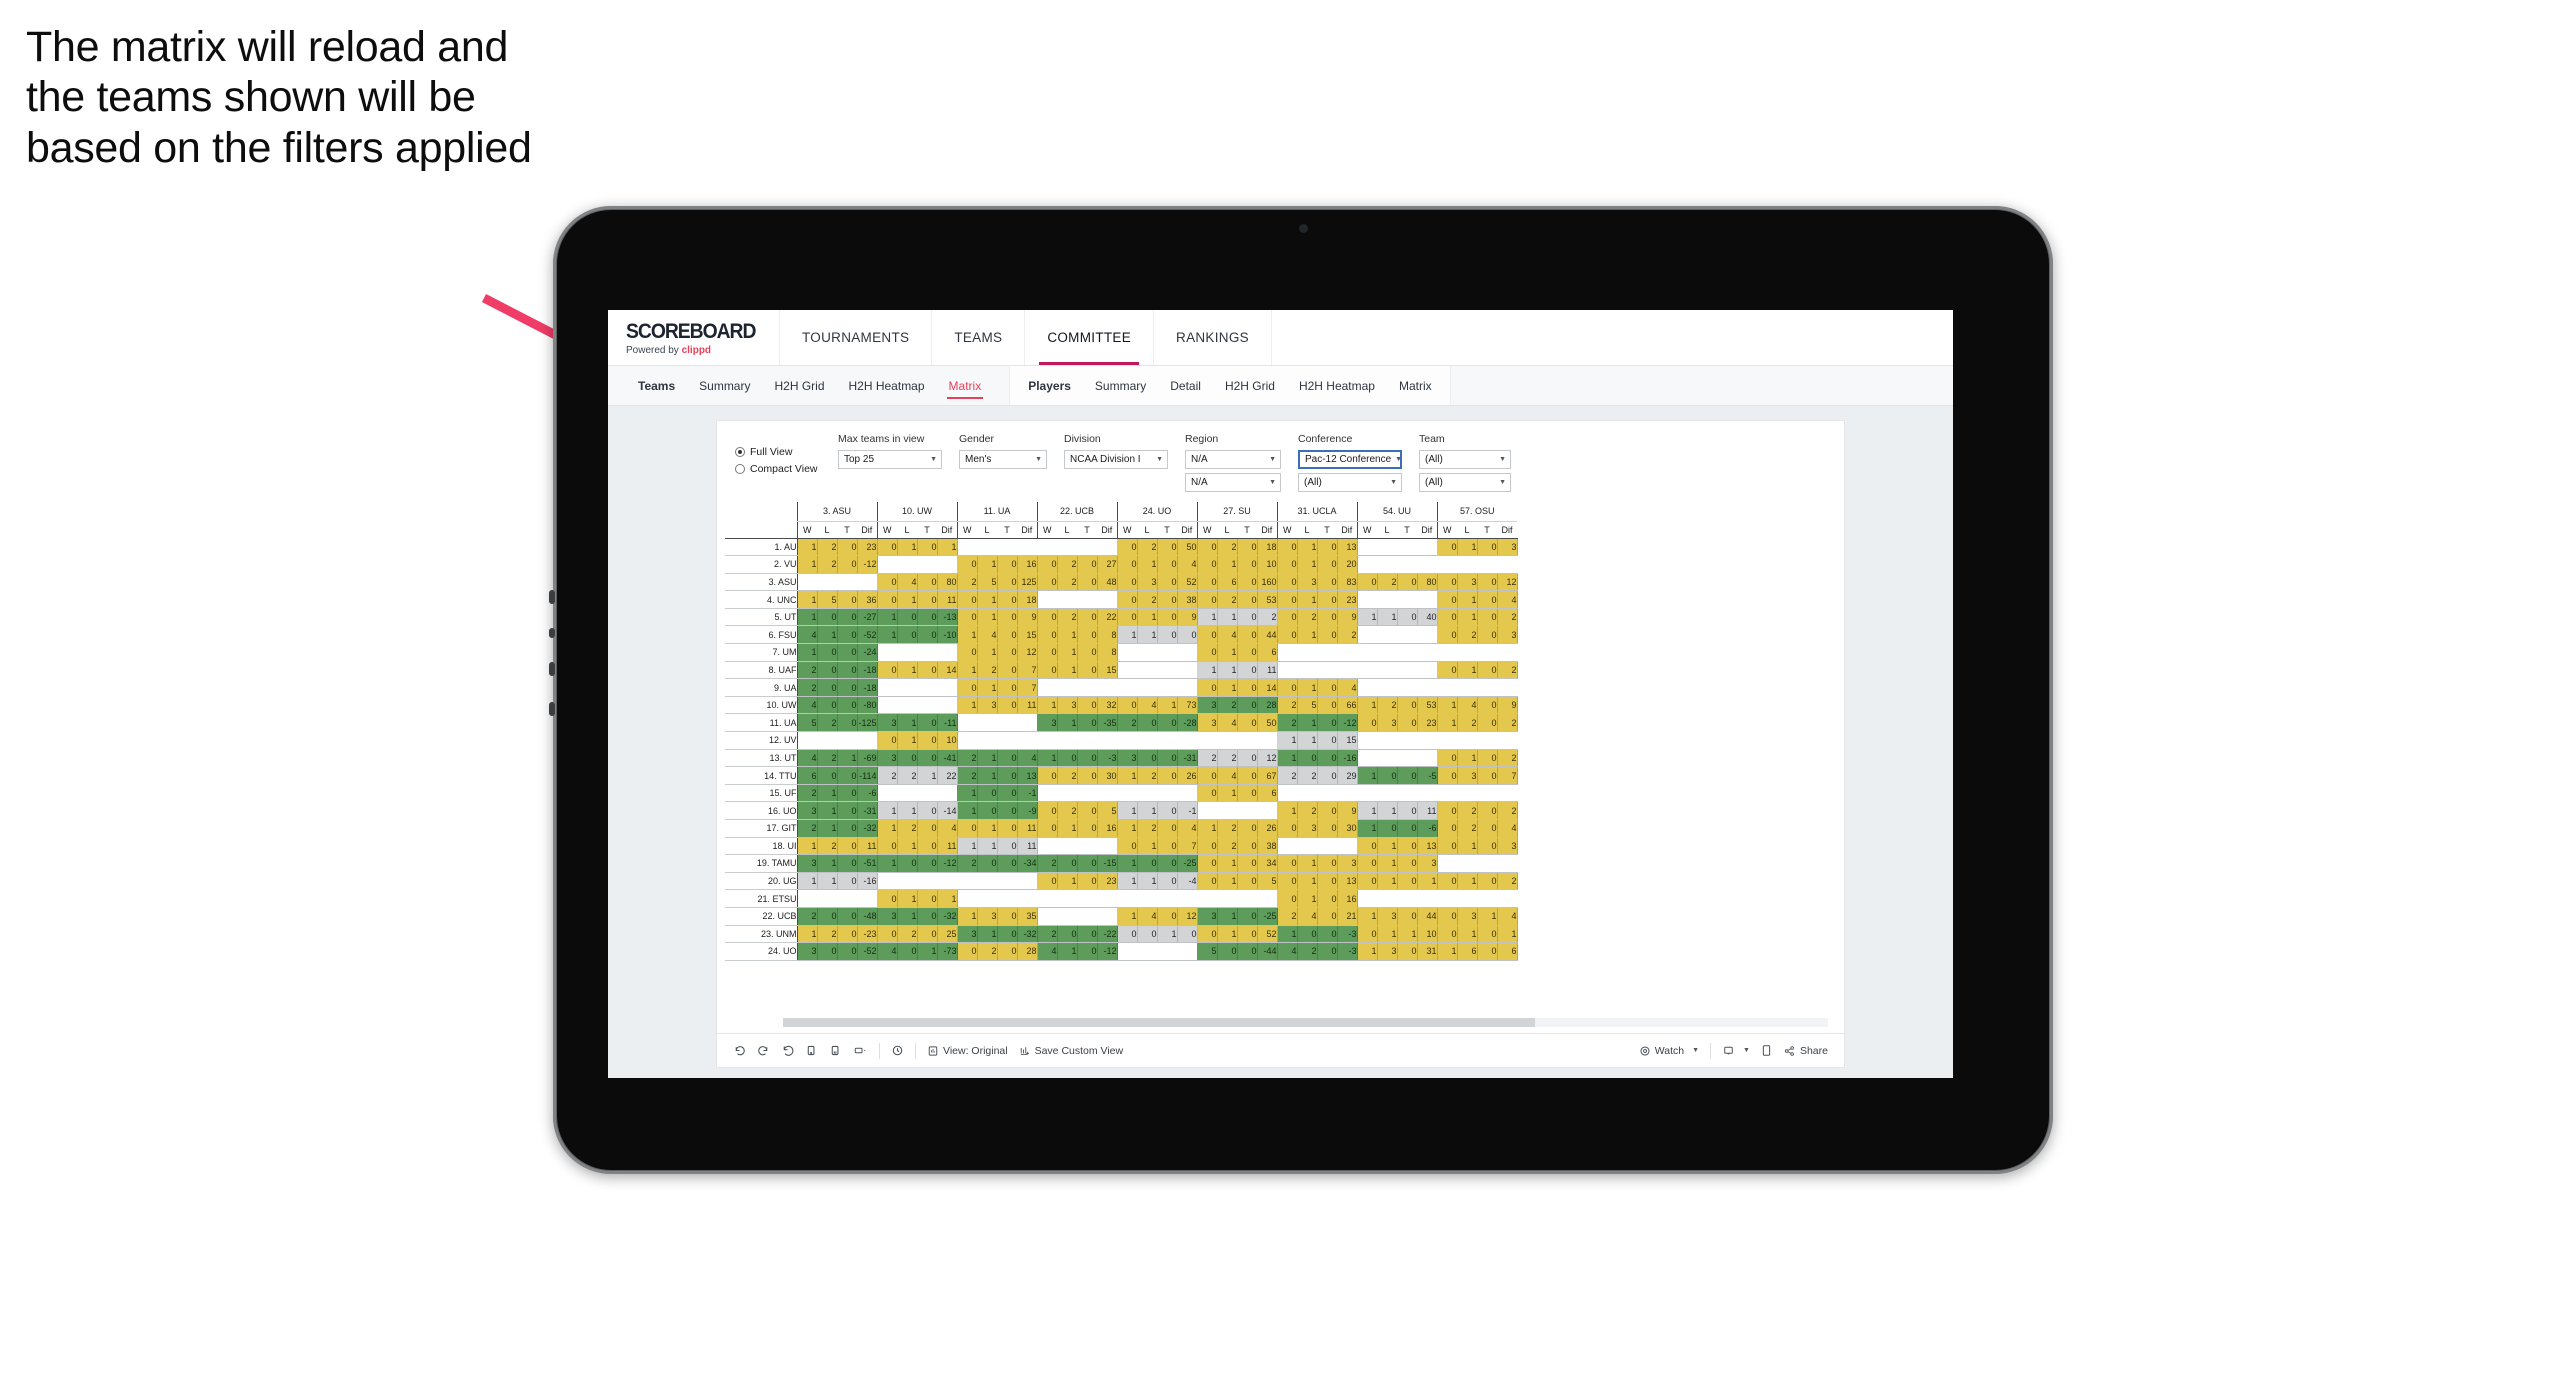 This screenshot has width=2568, height=1382. What do you see at coordinates (1427, 617) in the screenshot?
I see `matrix-cell: 40` at bounding box center [1427, 617].